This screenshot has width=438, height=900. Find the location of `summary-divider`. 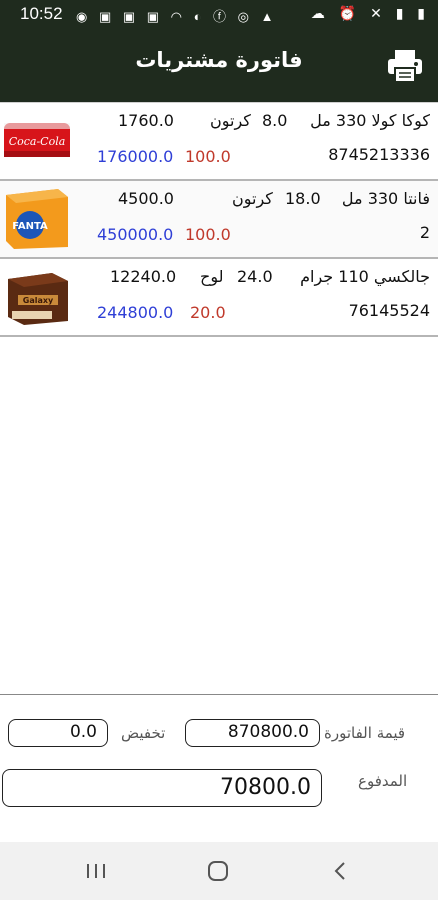

summary-divider is located at coordinates (219, 694).